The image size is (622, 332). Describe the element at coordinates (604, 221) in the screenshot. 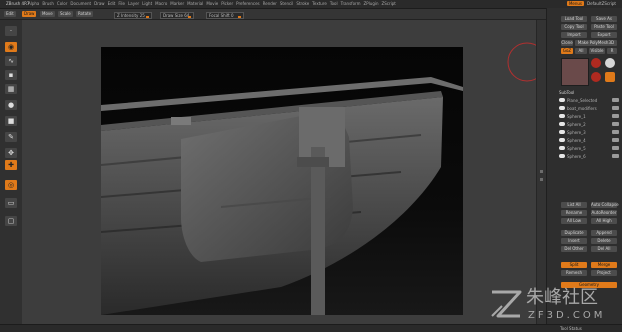

I see `all-high-button: All High` at that location.